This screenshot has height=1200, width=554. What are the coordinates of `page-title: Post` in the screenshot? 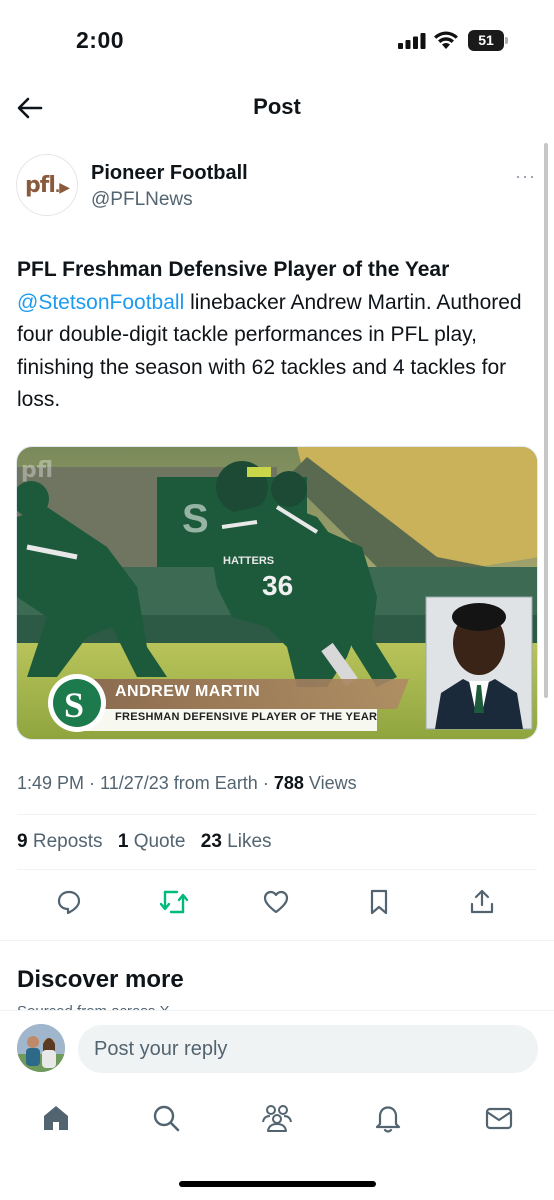 It's located at (277, 106).